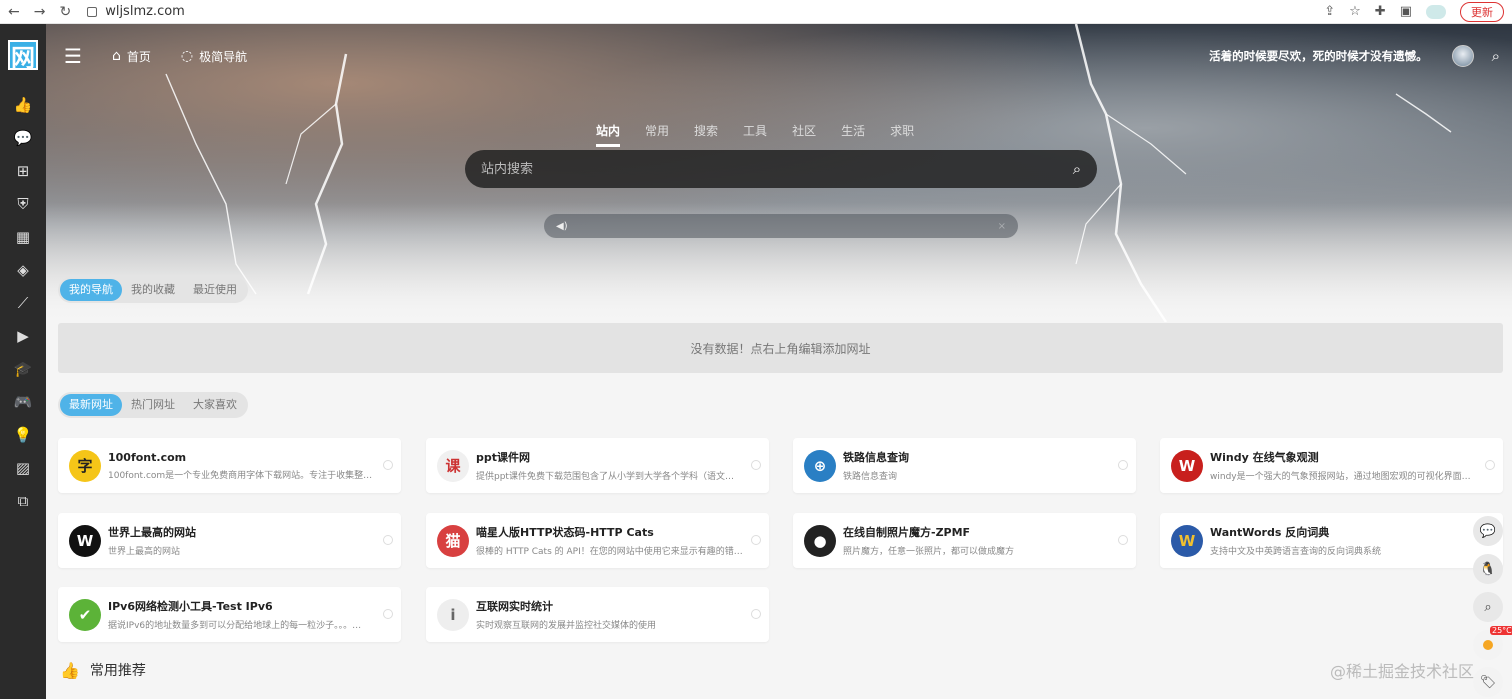 This screenshot has width=1512, height=699. What do you see at coordinates (214, 56) in the screenshot?
I see `minimal-nav-link: ◌ 极简导航` at bounding box center [214, 56].